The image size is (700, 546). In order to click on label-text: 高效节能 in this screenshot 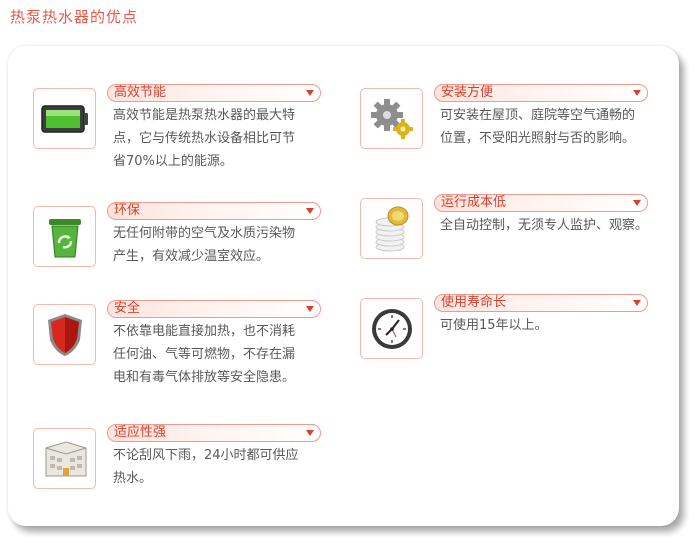, I will do `click(140, 92)`.